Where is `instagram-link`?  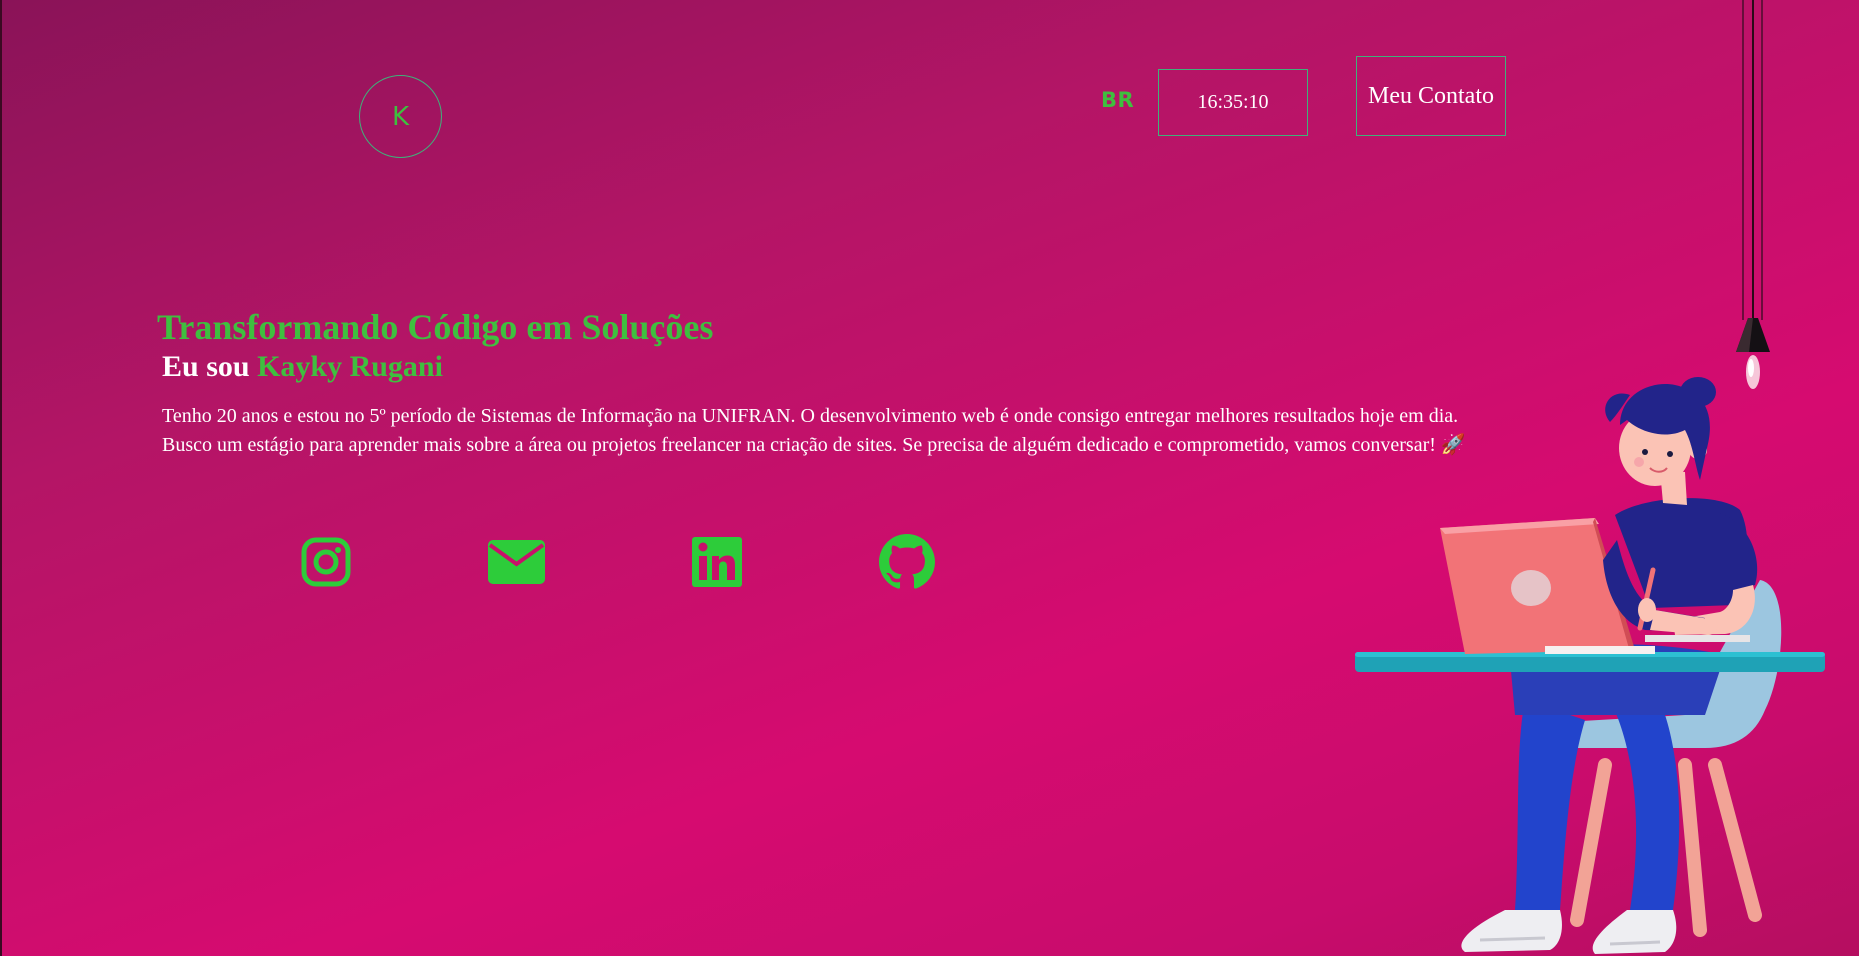
instagram-link is located at coordinates (326, 562).